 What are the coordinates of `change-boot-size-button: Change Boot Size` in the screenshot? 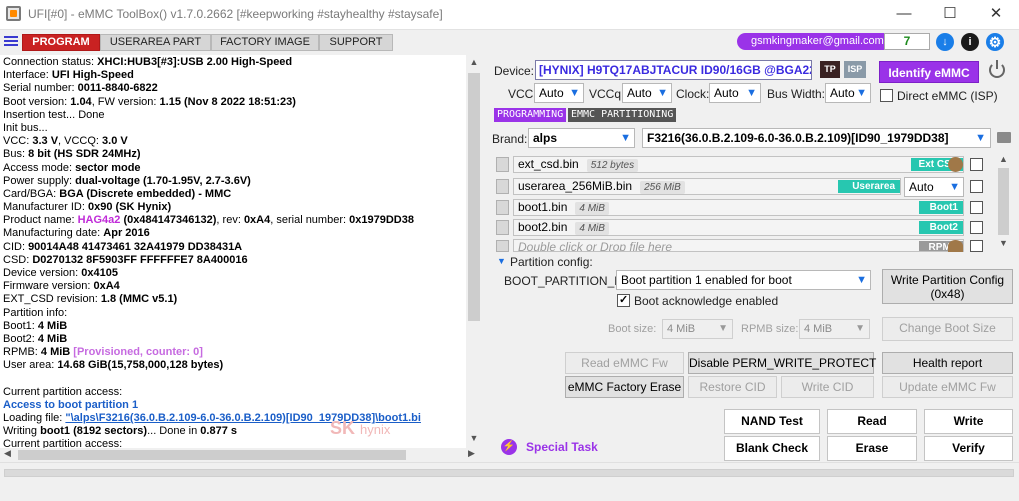 It's located at (947, 329).